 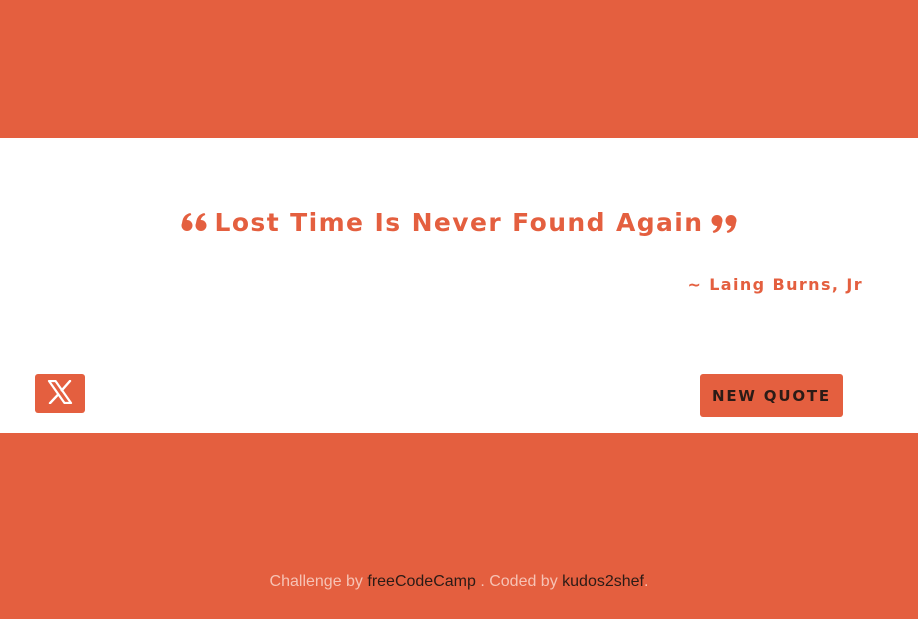 I want to click on quote-row: Lost Time Is Never Found Again, so click(x=459, y=222).